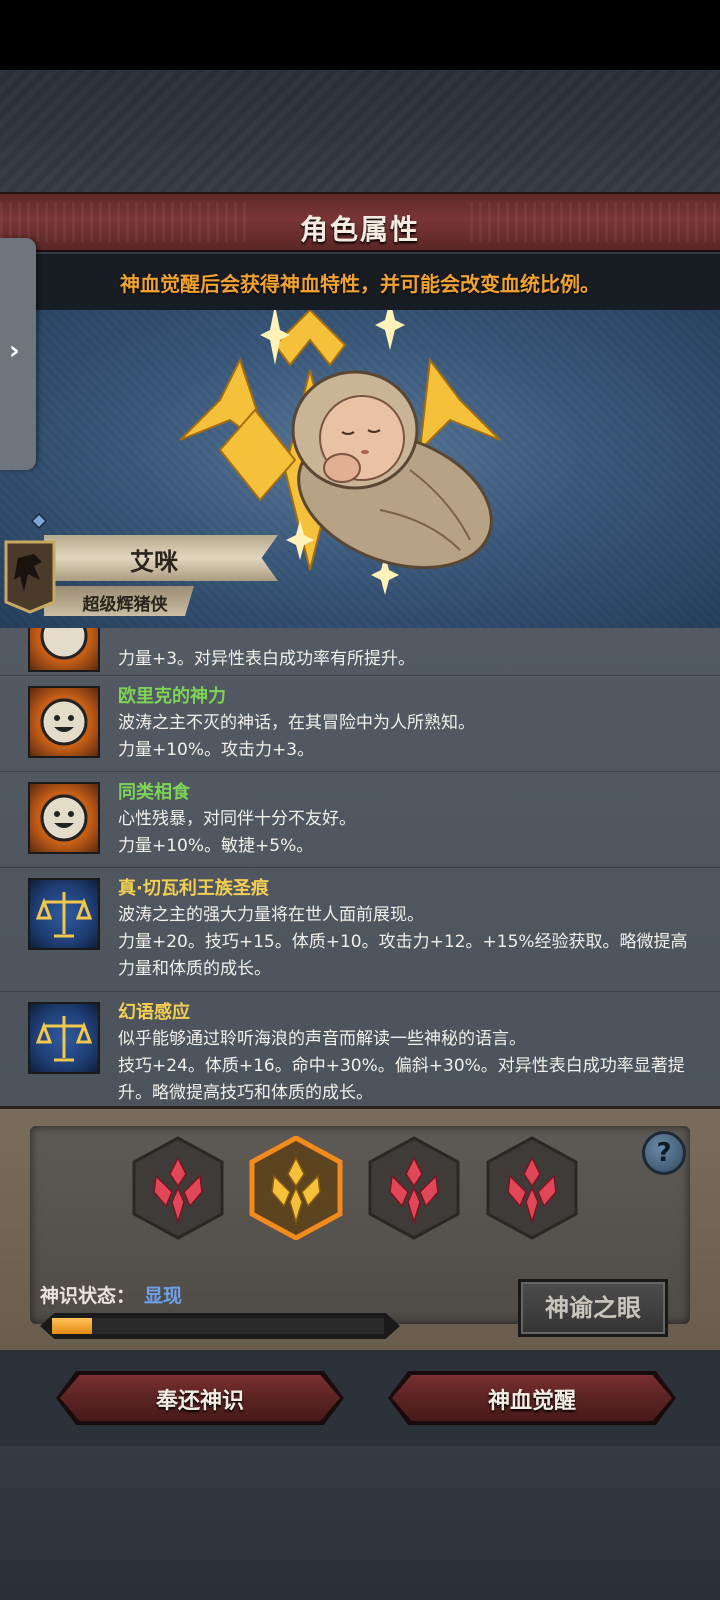 This screenshot has width=720, height=1600. I want to click on trait-name: 幻语感应, so click(154, 1012).